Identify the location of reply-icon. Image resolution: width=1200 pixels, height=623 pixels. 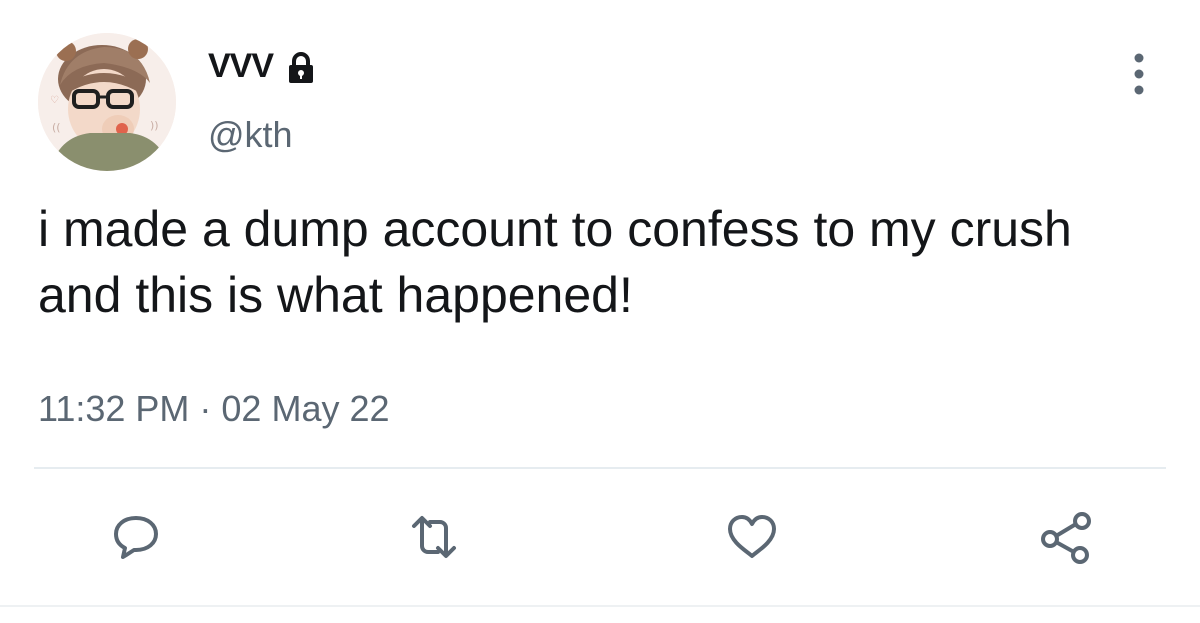
(136, 537).